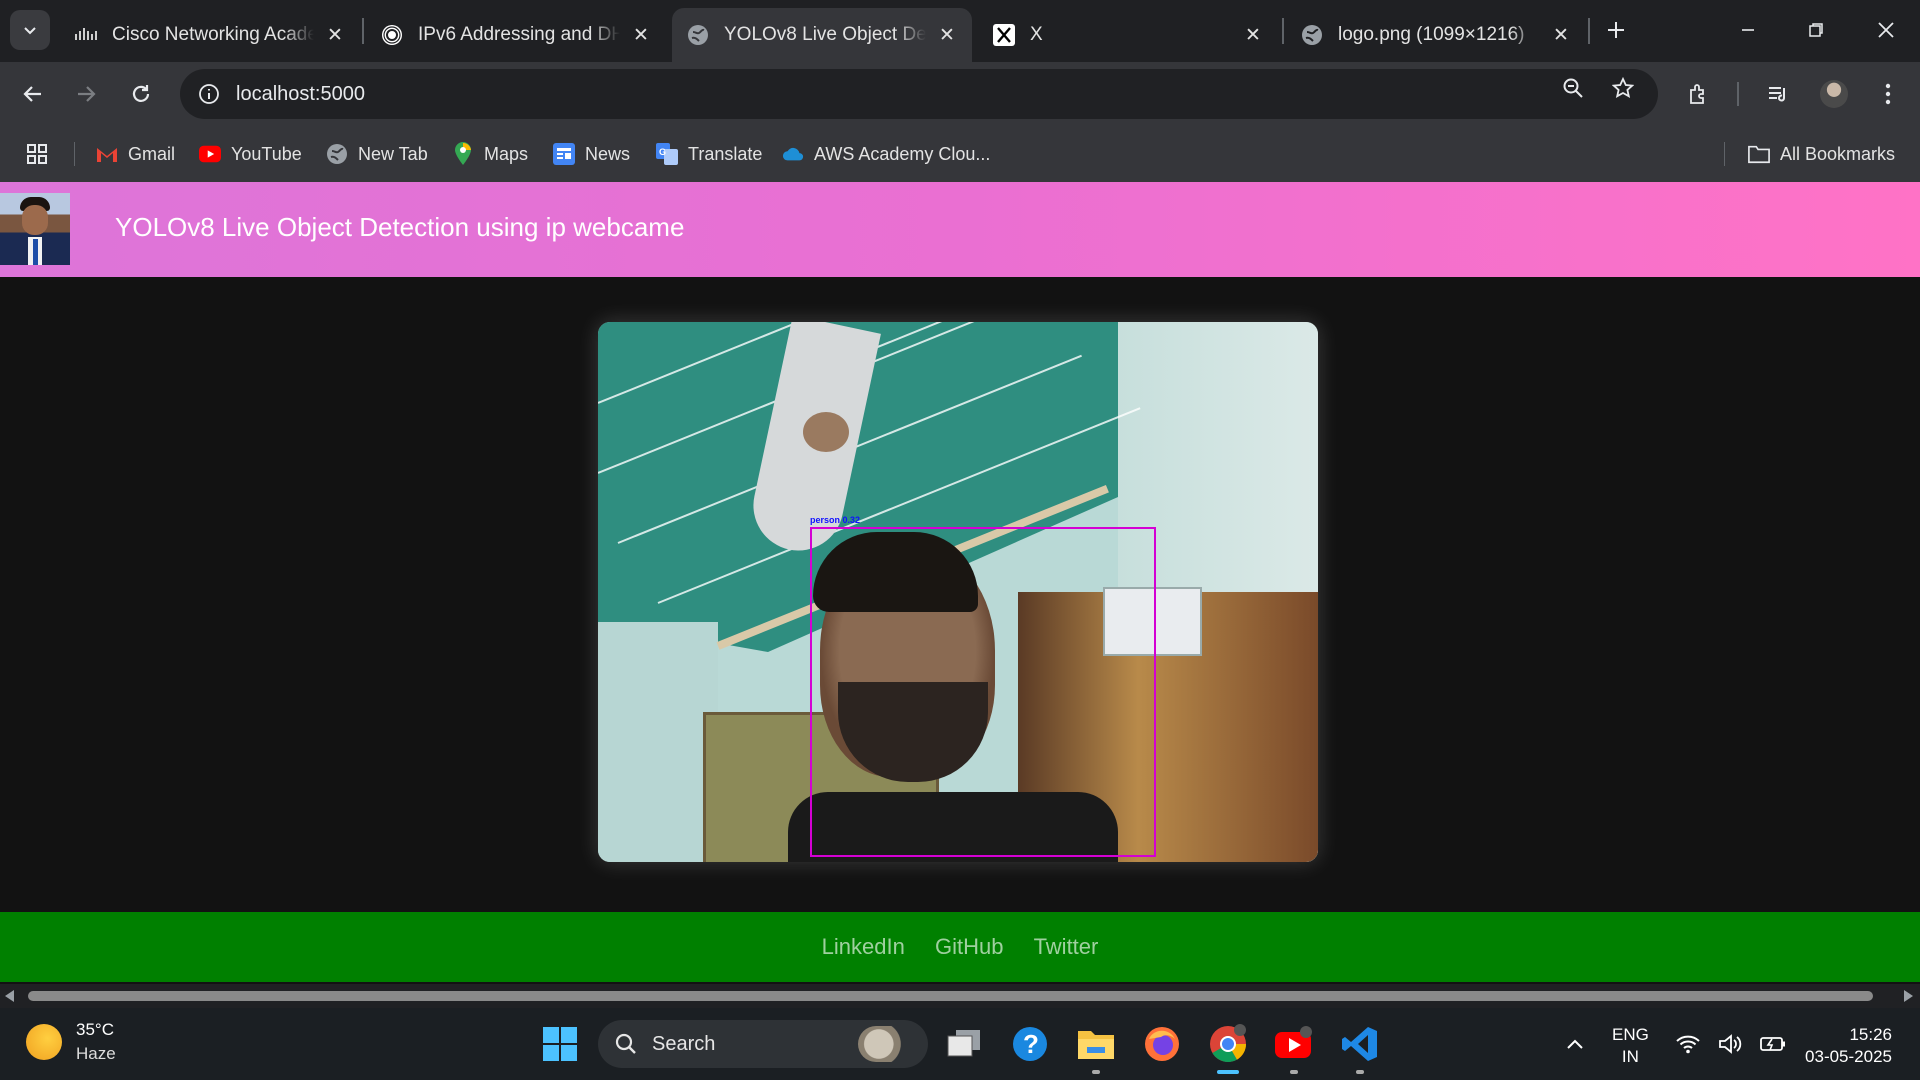 This screenshot has height=1080, width=1920. I want to click on bookmark-star-button, so click(1623, 88).